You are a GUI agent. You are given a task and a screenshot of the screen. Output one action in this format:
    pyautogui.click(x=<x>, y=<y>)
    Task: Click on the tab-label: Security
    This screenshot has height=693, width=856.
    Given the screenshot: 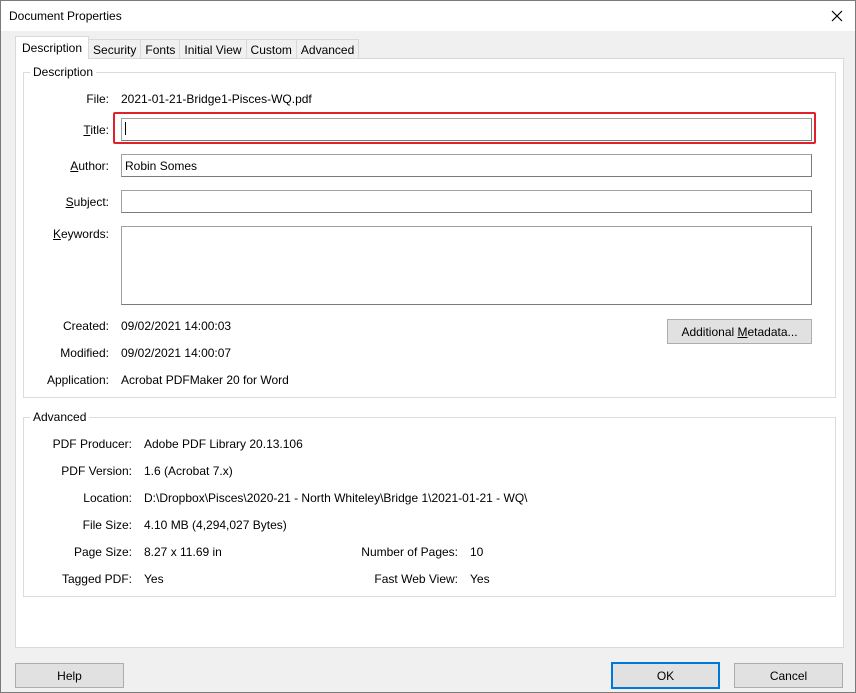 What is the action you would take?
    pyautogui.click(x=115, y=49)
    